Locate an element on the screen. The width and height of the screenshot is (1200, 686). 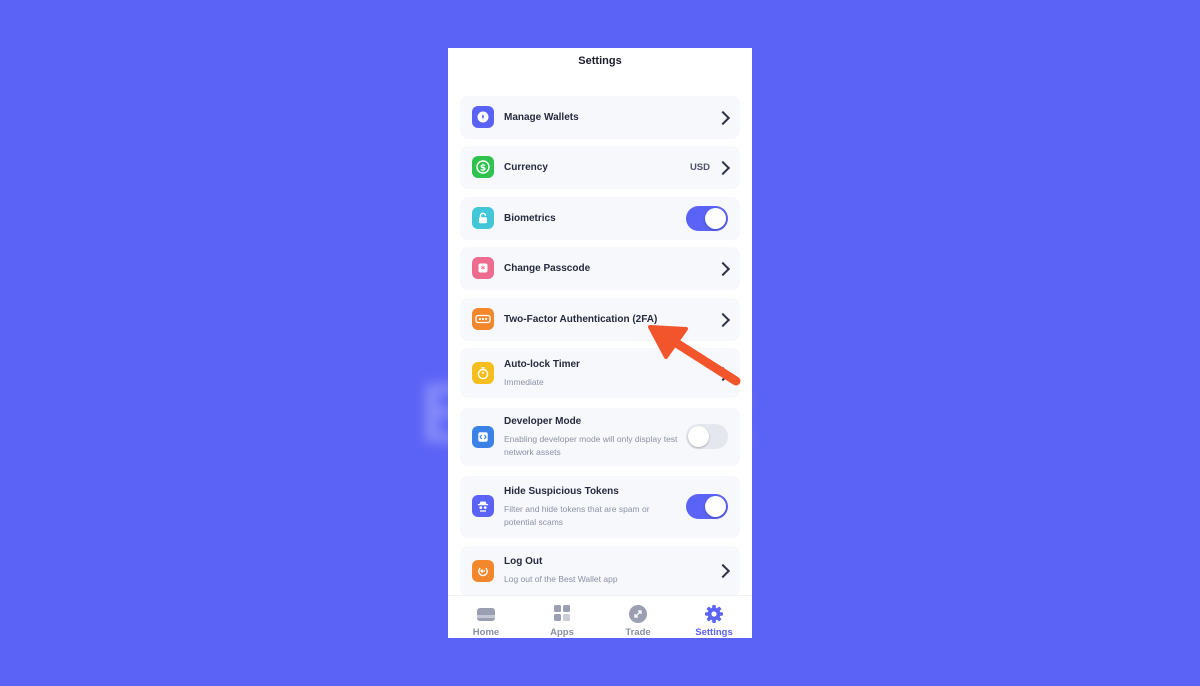
settings-item-label: Developer Mode is located at coordinates (543, 421).